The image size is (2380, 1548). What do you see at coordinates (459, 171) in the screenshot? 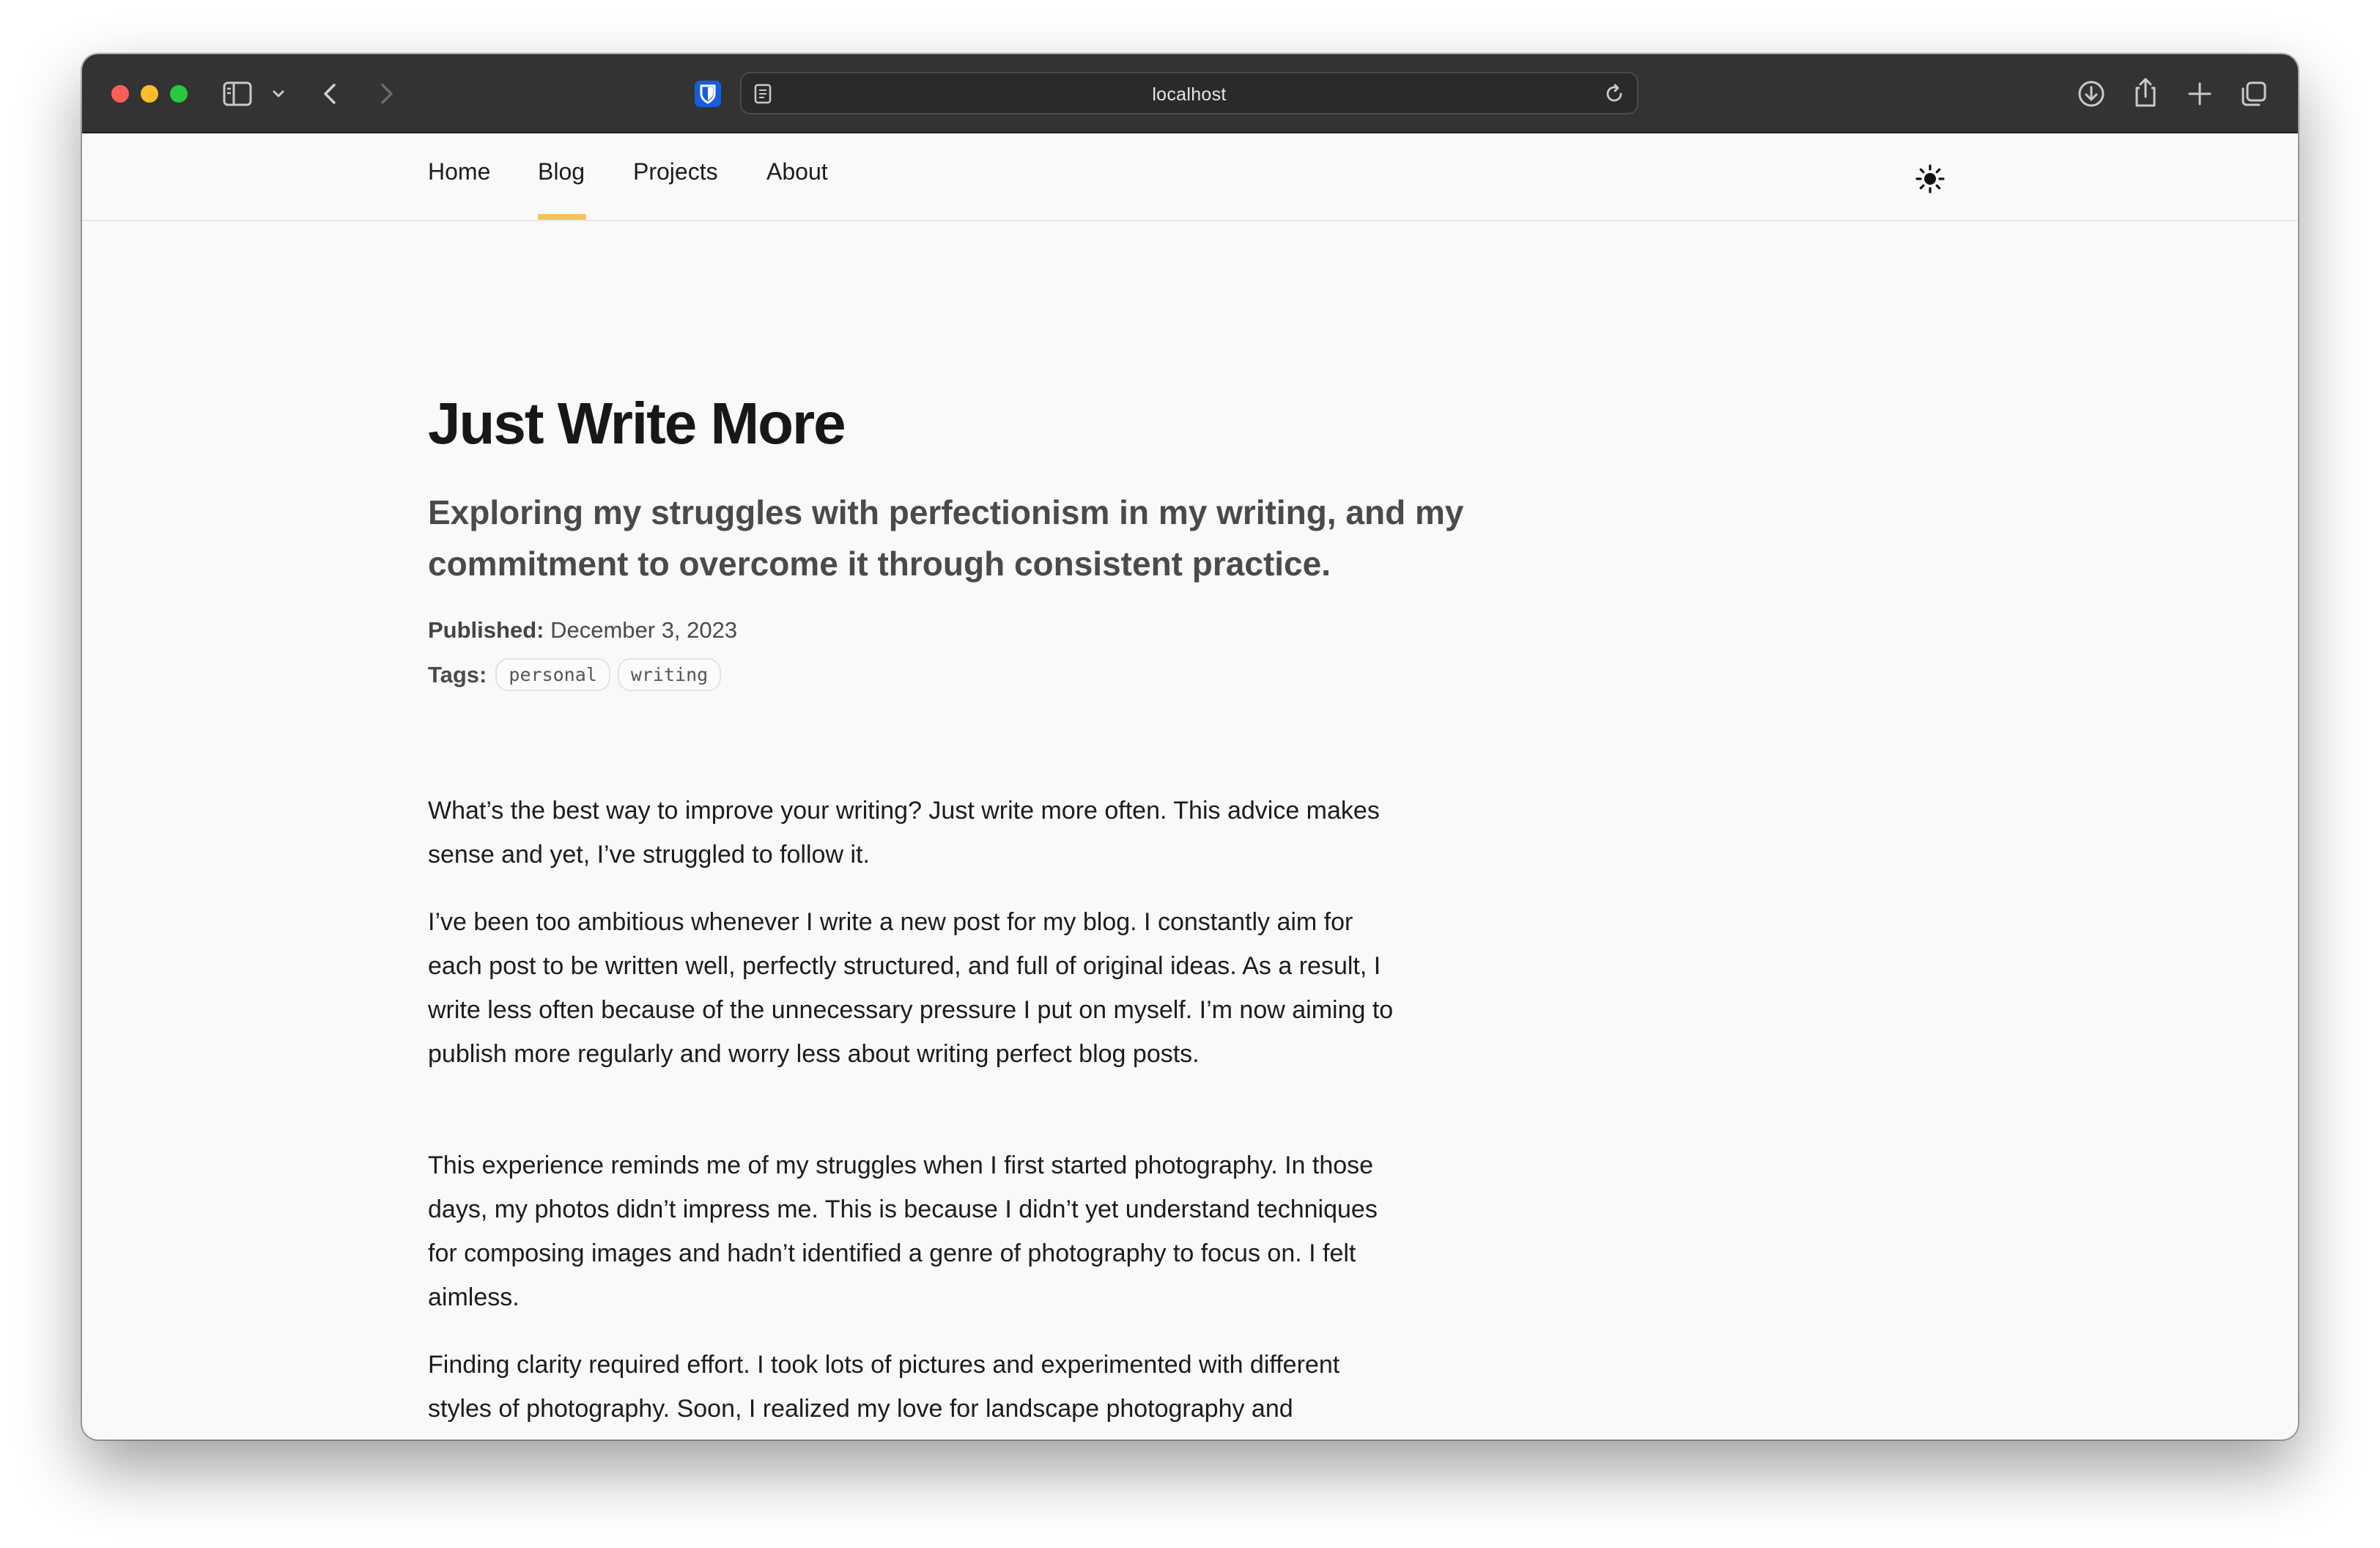
I see `nav-home: Home` at bounding box center [459, 171].